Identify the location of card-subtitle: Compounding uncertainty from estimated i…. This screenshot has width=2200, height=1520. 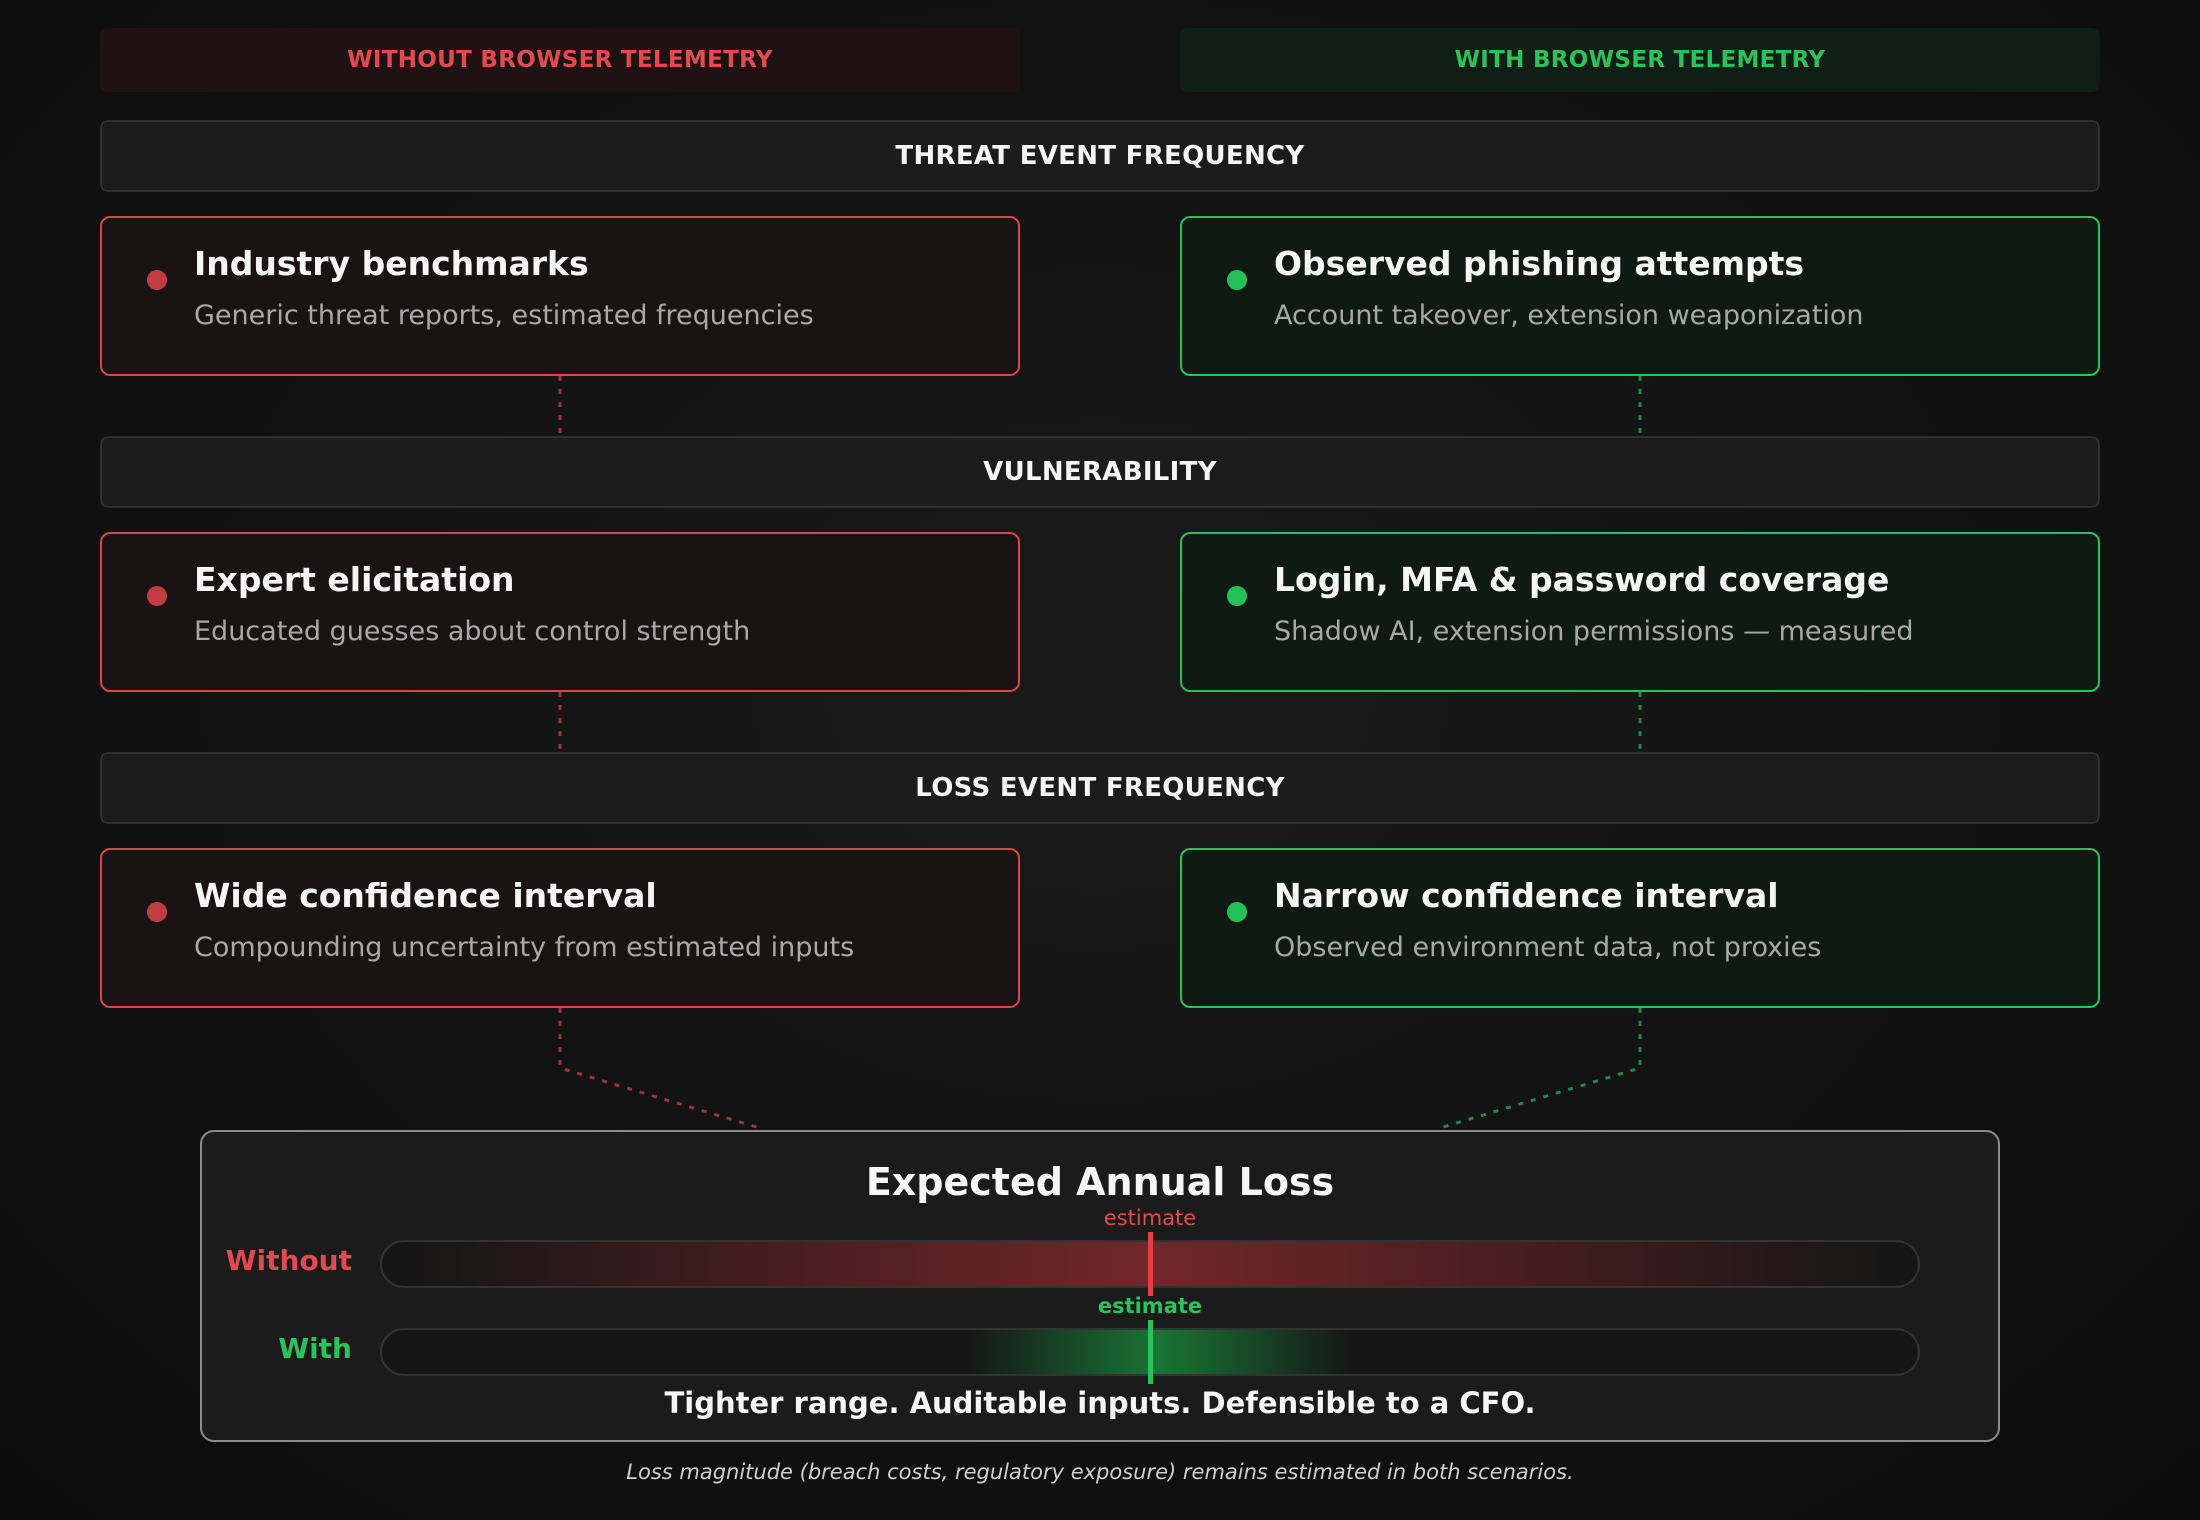
(524, 947).